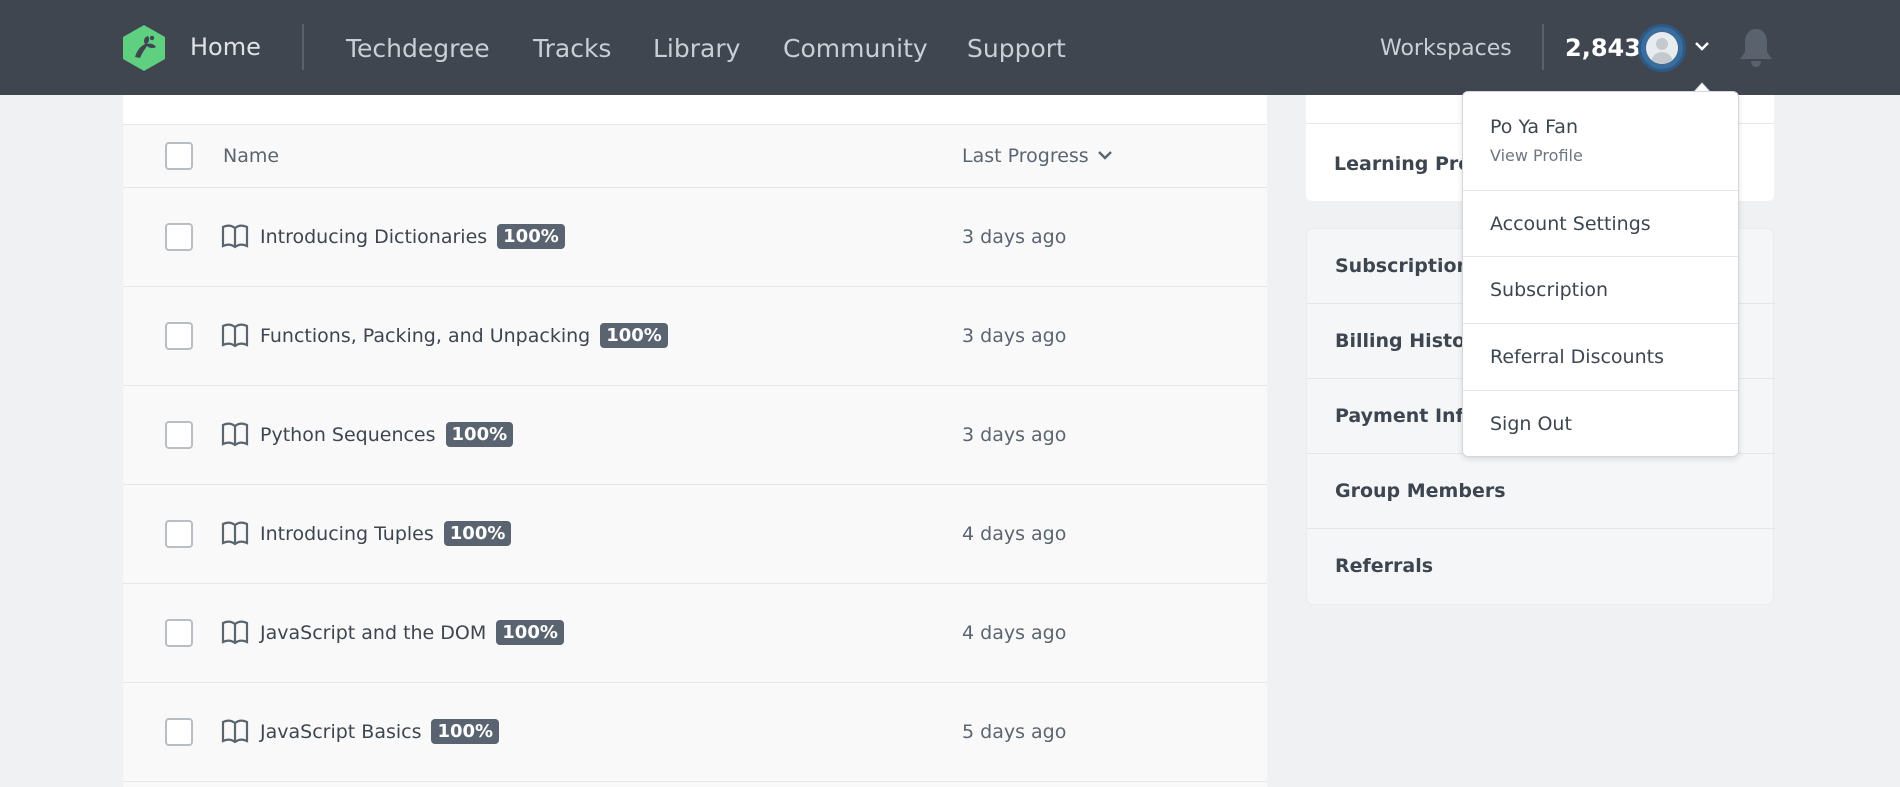 The image size is (1900, 787). I want to click on avatar-placeholder-icon, so click(1662, 48).